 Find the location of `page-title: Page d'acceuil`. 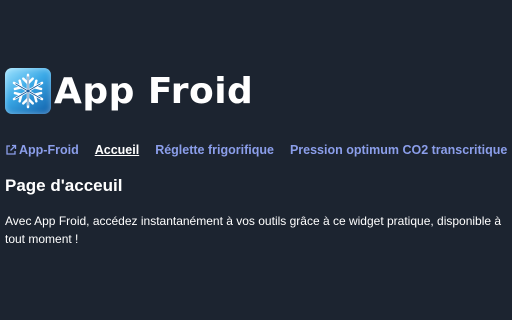

page-title: Page d'acceuil is located at coordinates (64, 185).